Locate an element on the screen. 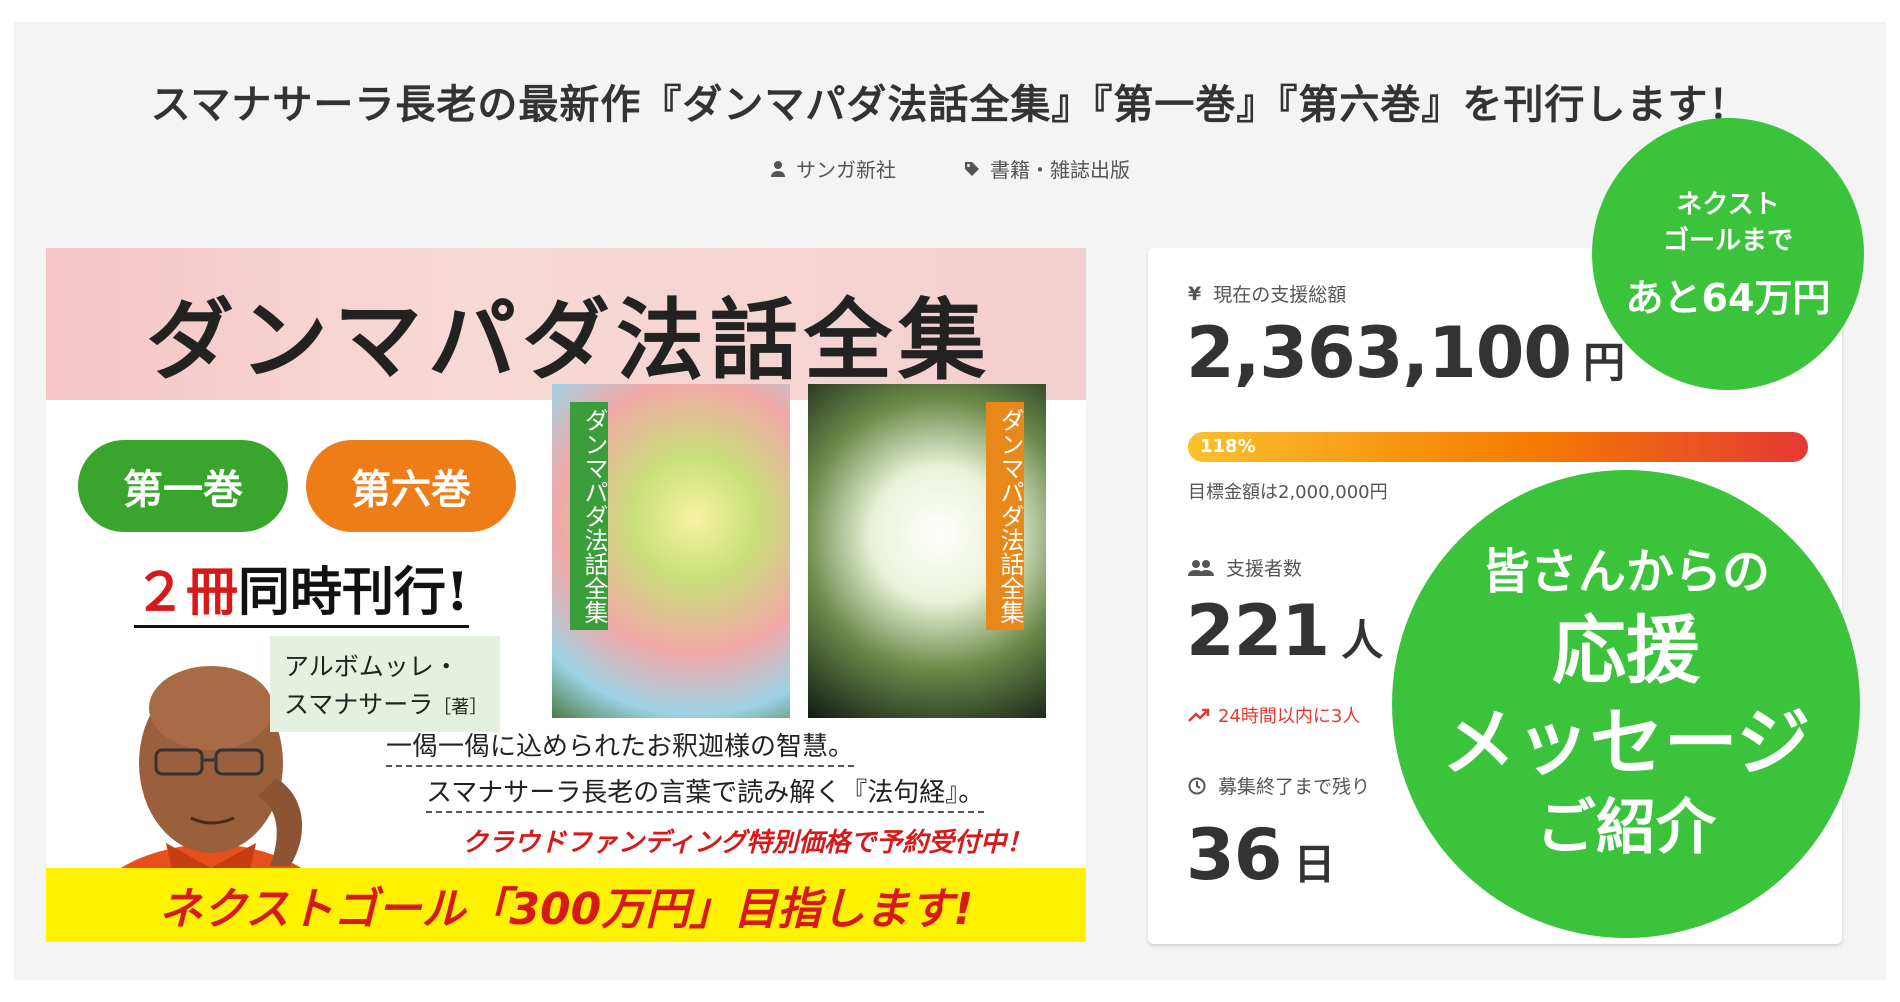 This screenshot has width=1900, height=1002. banner-copy-line-1: 一偈一偈に込められたお釈迦様の智慧。 is located at coordinates (620, 746).